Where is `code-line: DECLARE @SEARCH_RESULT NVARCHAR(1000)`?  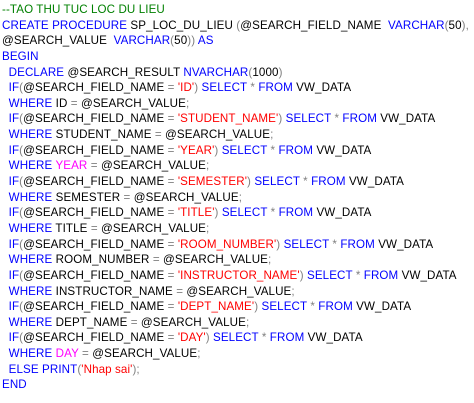
code-line: DECLARE @SEARCH_RESULT NVARCHAR(1000) is located at coordinates (238, 73).